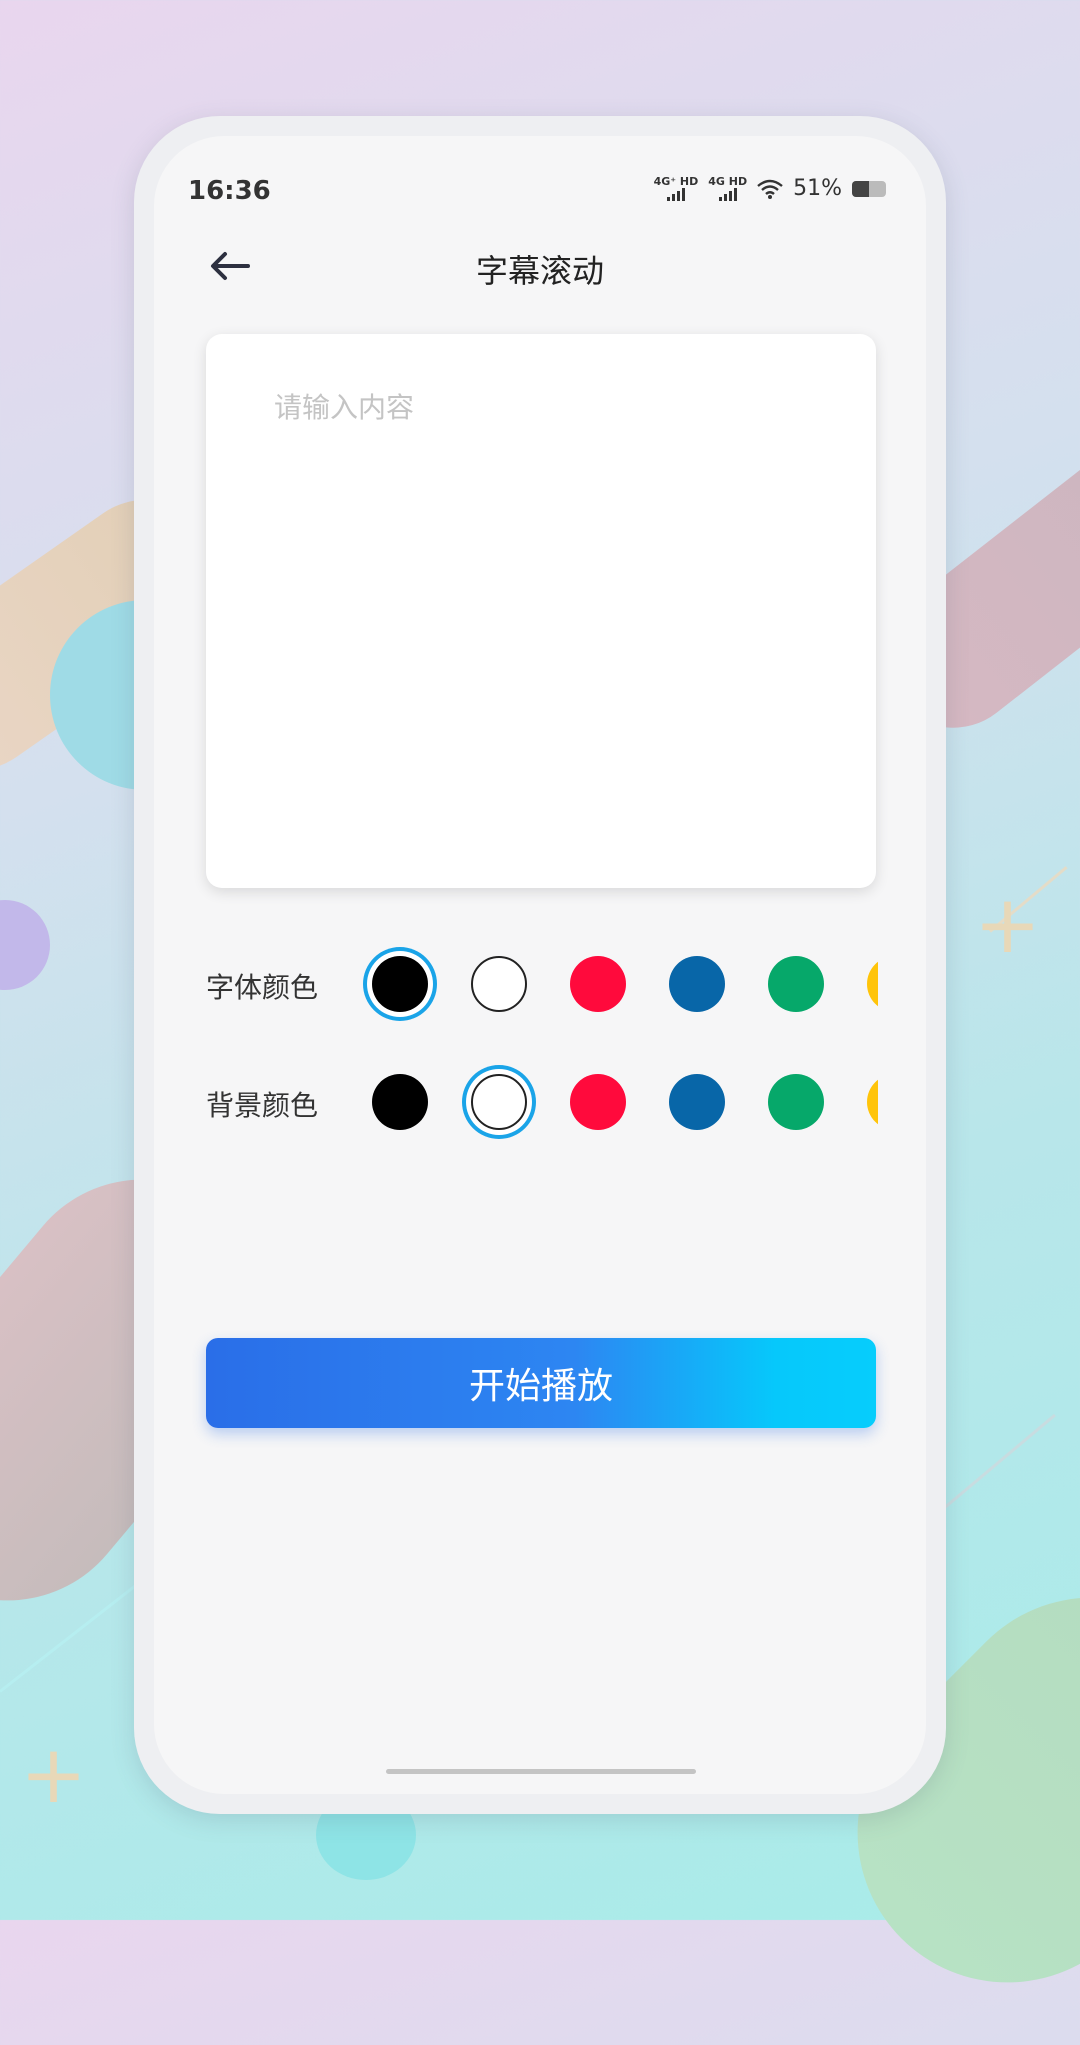 This screenshot has width=1080, height=2045. I want to click on background-color-row: 背景颜色, so click(546, 1102).